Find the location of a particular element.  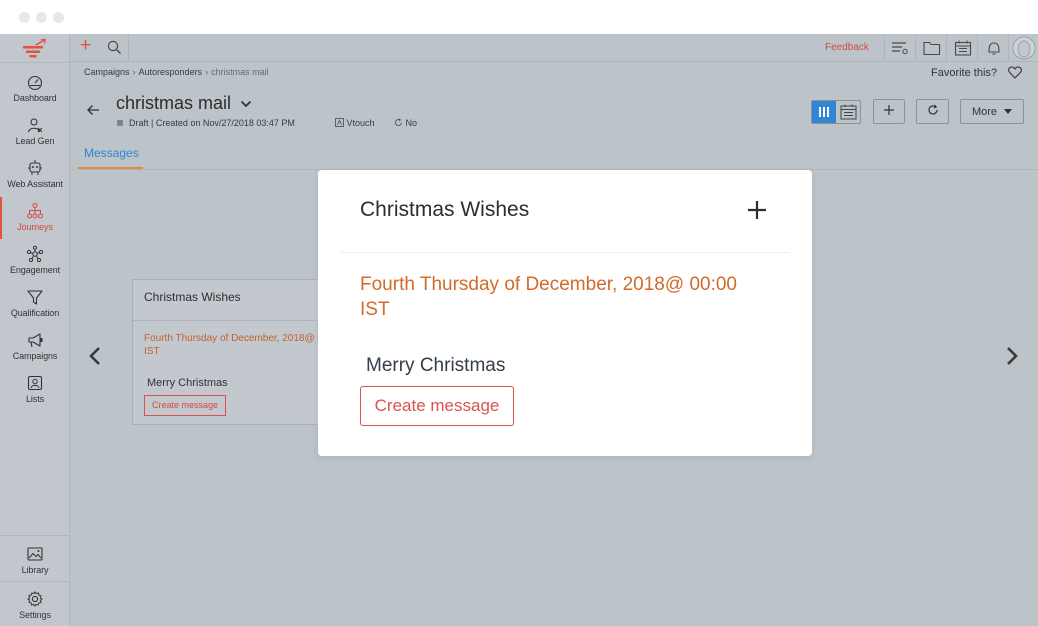

status-text: Draft | Created on Nov/27/2018 03:47 PM is located at coordinates (212, 123).